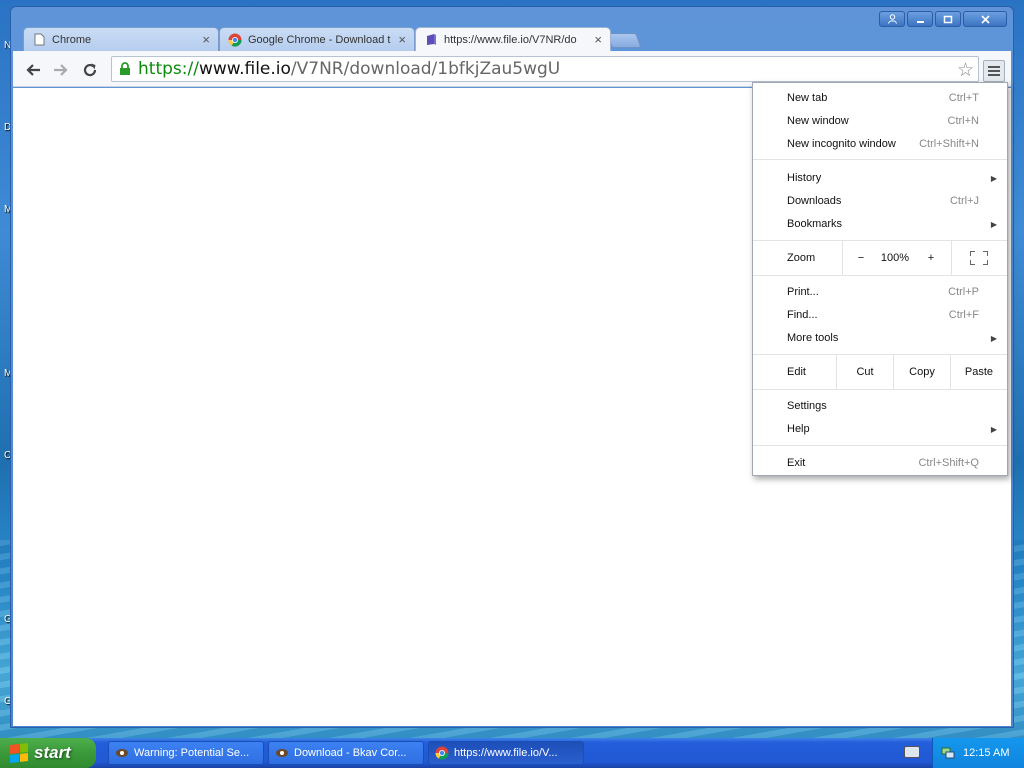  I want to click on zoom-in-button: +, so click(931, 258).